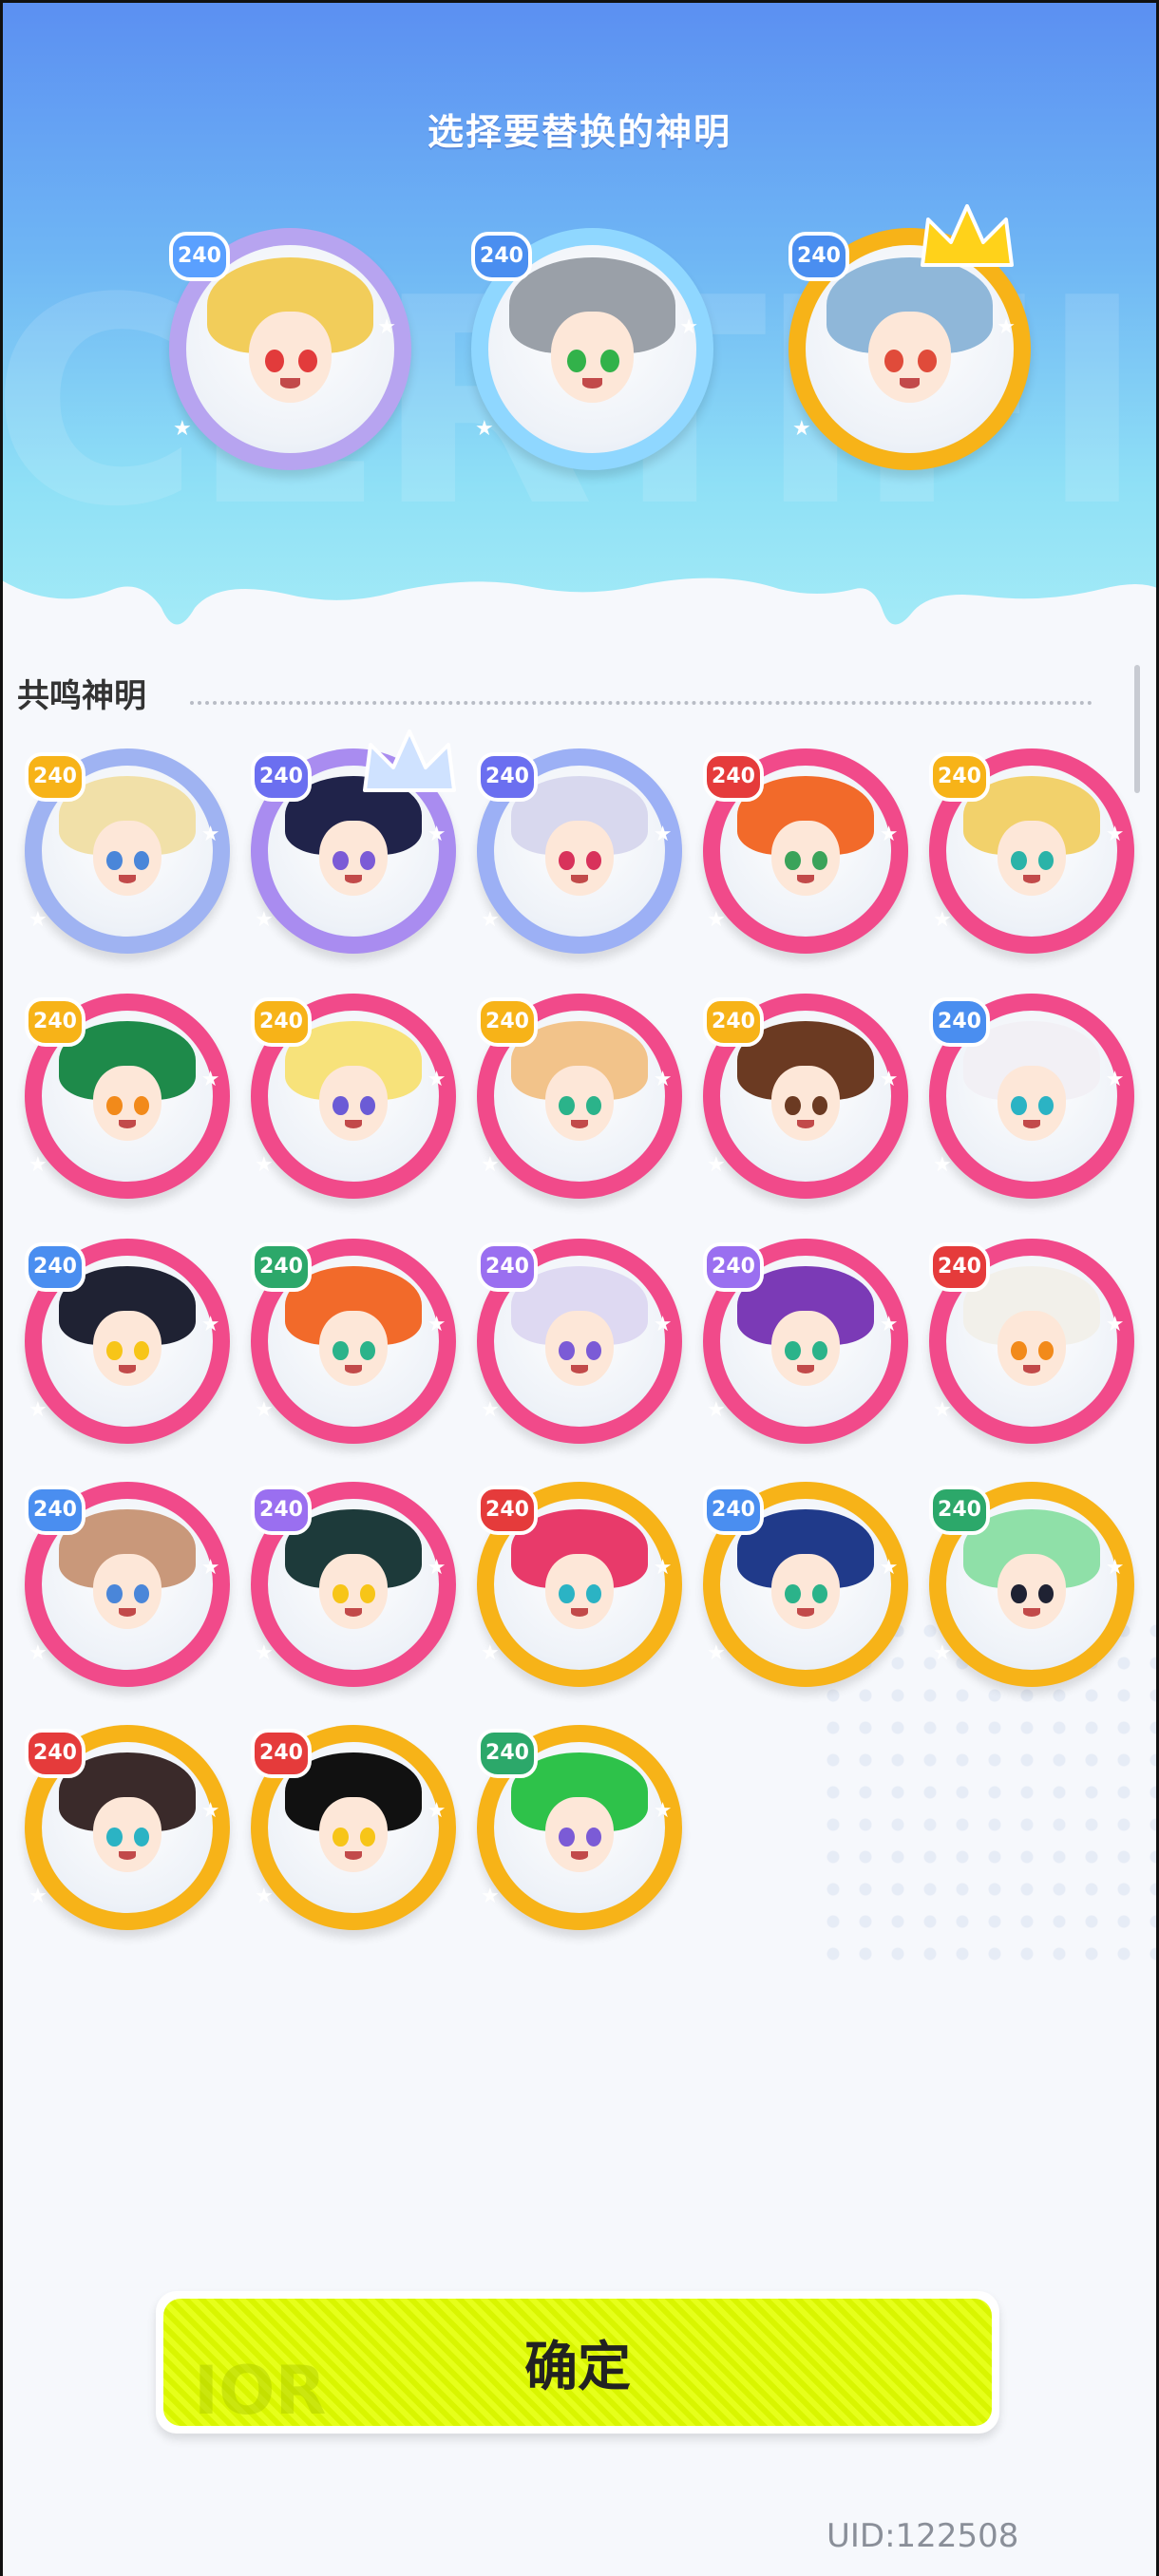 The image size is (1159, 2576). What do you see at coordinates (410, 761) in the screenshot?
I see `crown-icon` at bounding box center [410, 761].